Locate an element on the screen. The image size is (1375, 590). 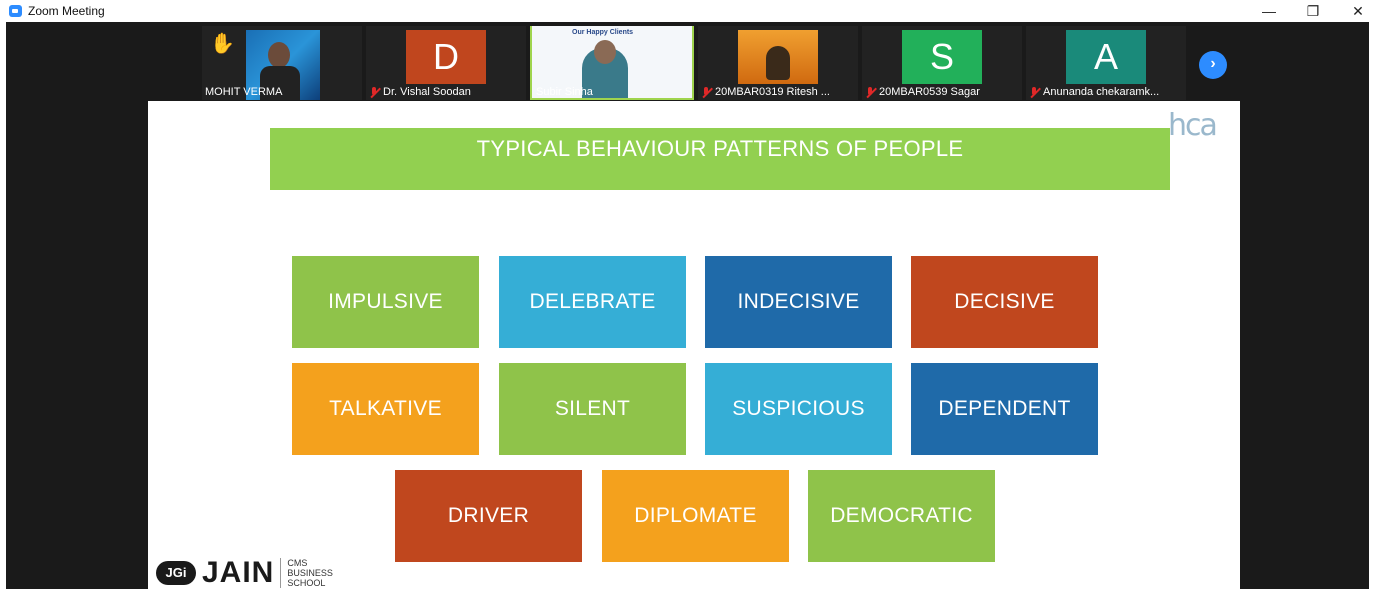
participant-name: MOHIT VERMA is located at coordinates (243, 92).